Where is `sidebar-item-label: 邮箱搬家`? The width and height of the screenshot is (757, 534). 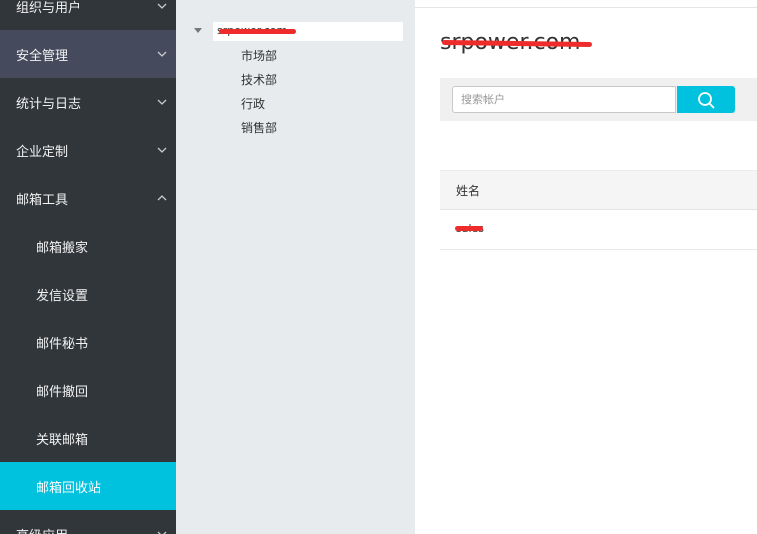
sidebar-item-label: 邮箱搬家 is located at coordinates (62, 248).